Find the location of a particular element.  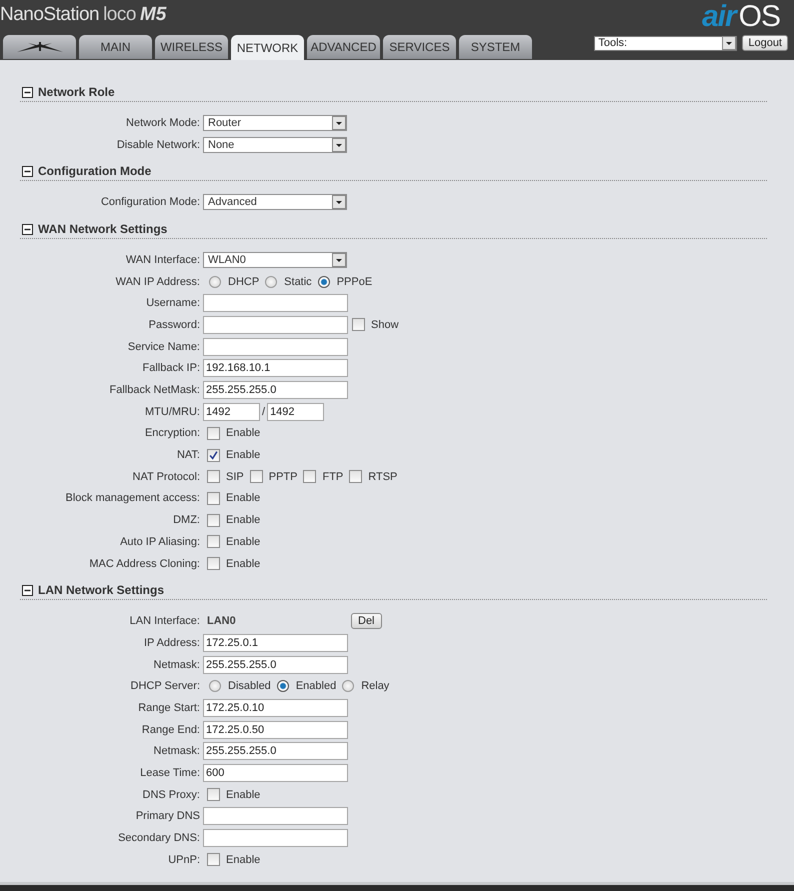

field-label: Auto IP Aliasing: is located at coordinates (160, 542).